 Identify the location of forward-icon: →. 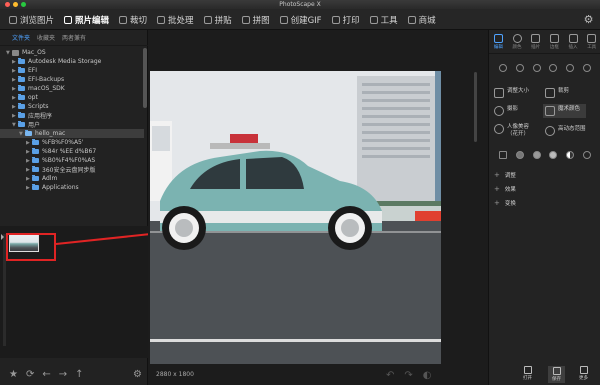
(63, 374).